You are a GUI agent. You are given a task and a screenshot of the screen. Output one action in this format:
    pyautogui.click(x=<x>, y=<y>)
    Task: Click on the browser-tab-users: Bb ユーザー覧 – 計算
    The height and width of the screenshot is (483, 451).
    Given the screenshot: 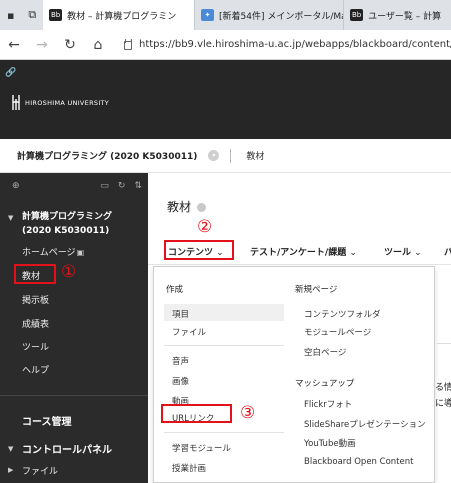 What is the action you would take?
    pyautogui.click(x=397, y=15)
    